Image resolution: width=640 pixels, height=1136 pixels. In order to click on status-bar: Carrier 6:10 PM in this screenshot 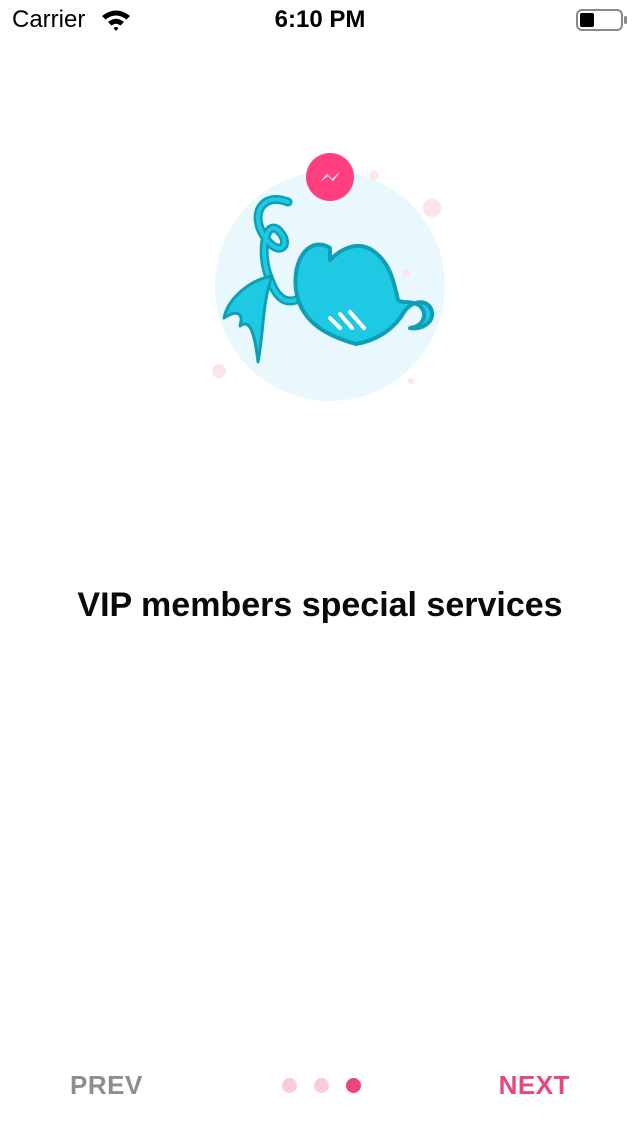, I will do `click(320, 20)`.